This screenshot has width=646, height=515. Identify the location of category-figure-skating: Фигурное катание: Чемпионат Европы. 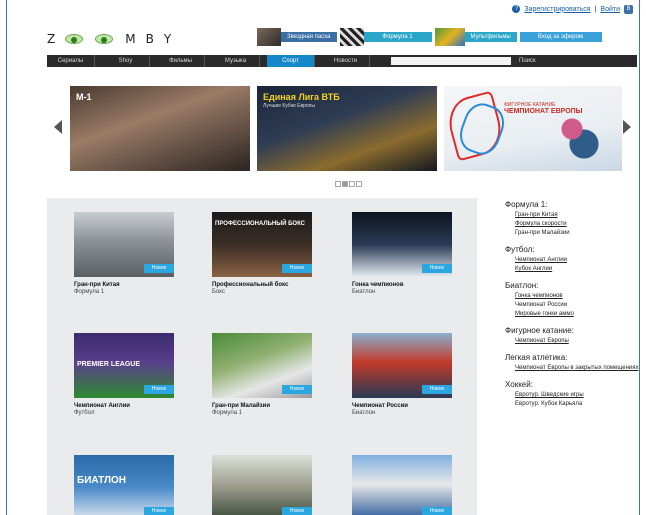
(572, 335).